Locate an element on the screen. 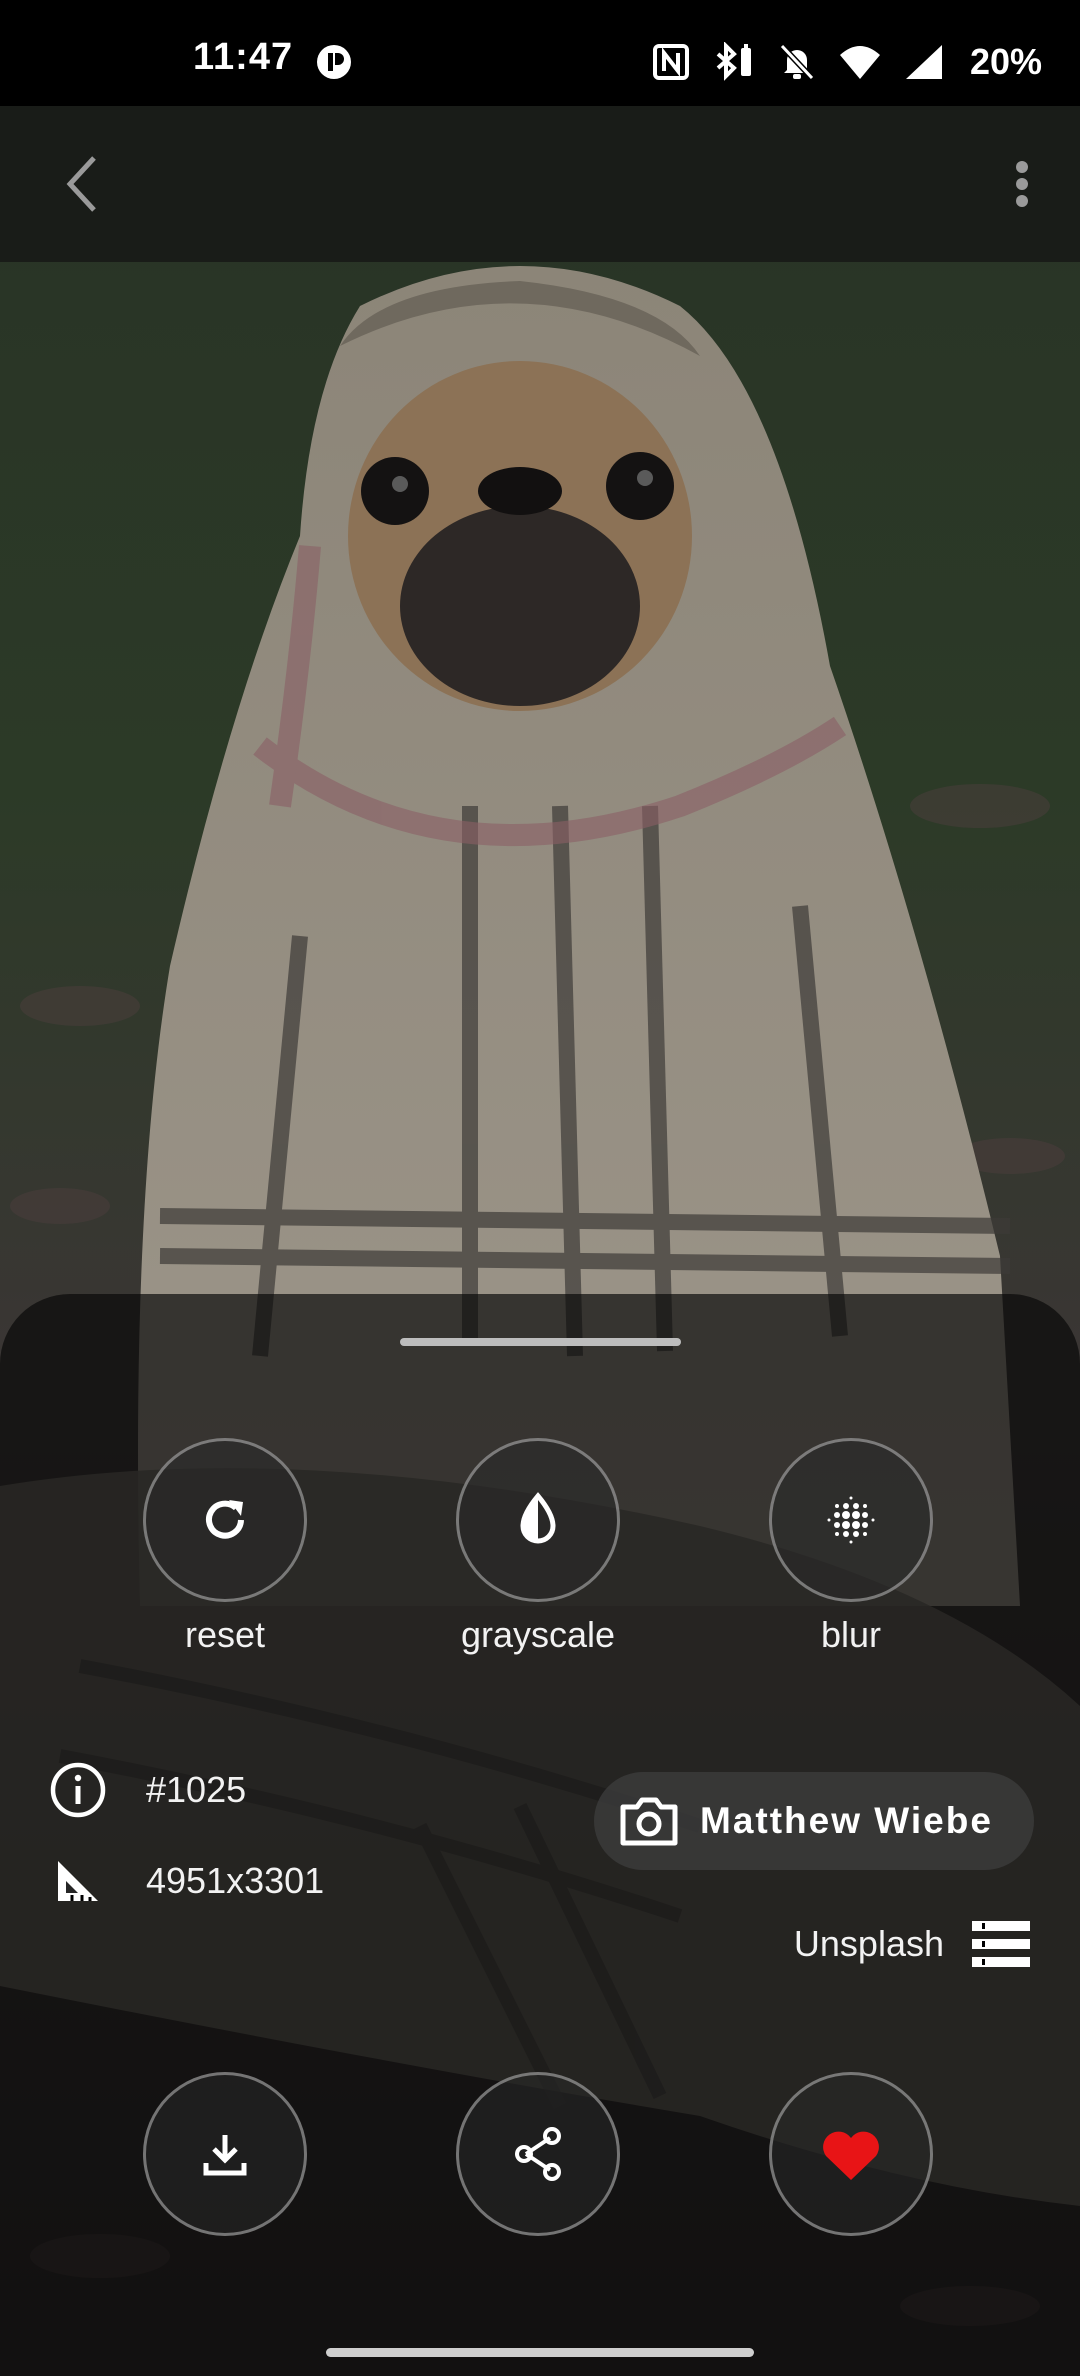  reset-button is located at coordinates (225, 1520).